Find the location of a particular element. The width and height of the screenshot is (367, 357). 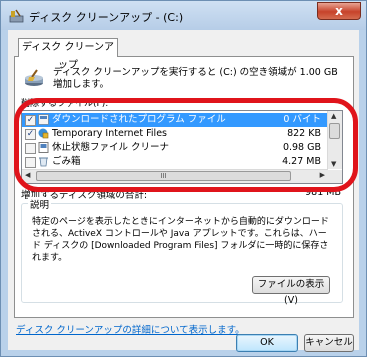

scroll-up-icon: ▲ is located at coordinates (333, 116).